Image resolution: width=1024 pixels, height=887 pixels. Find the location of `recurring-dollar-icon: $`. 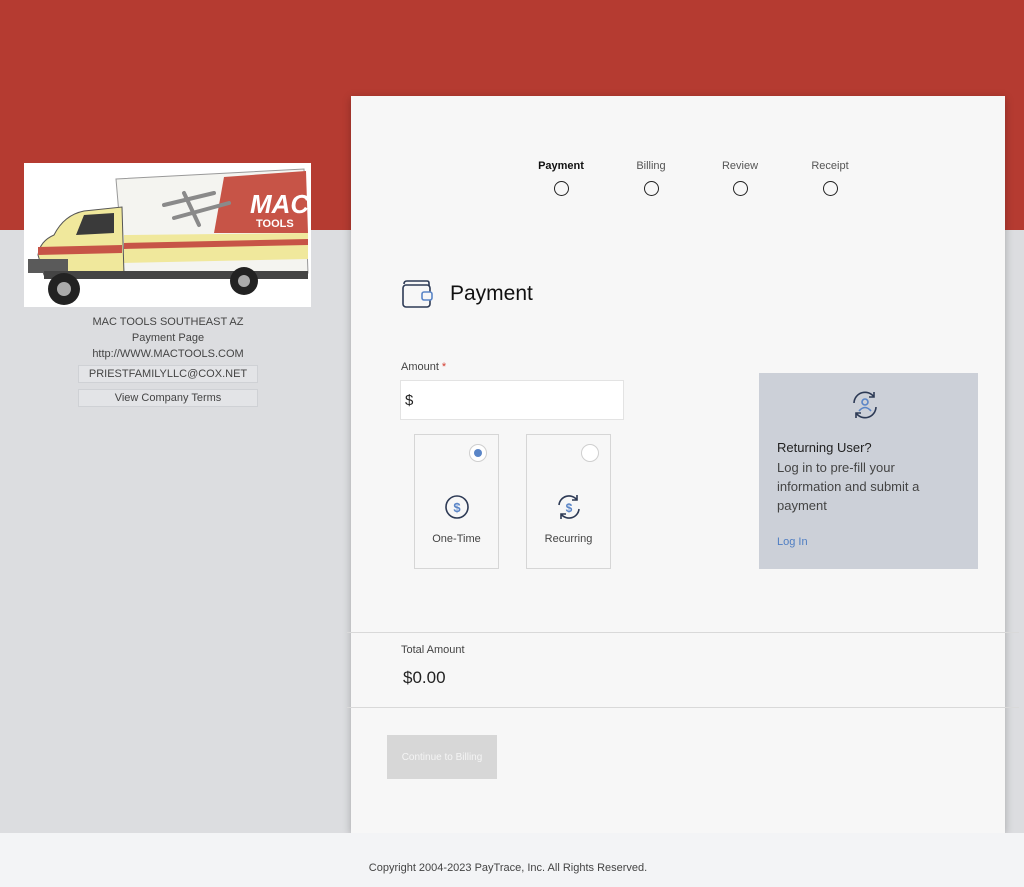

recurring-dollar-icon: $ is located at coordinates (569, 507).